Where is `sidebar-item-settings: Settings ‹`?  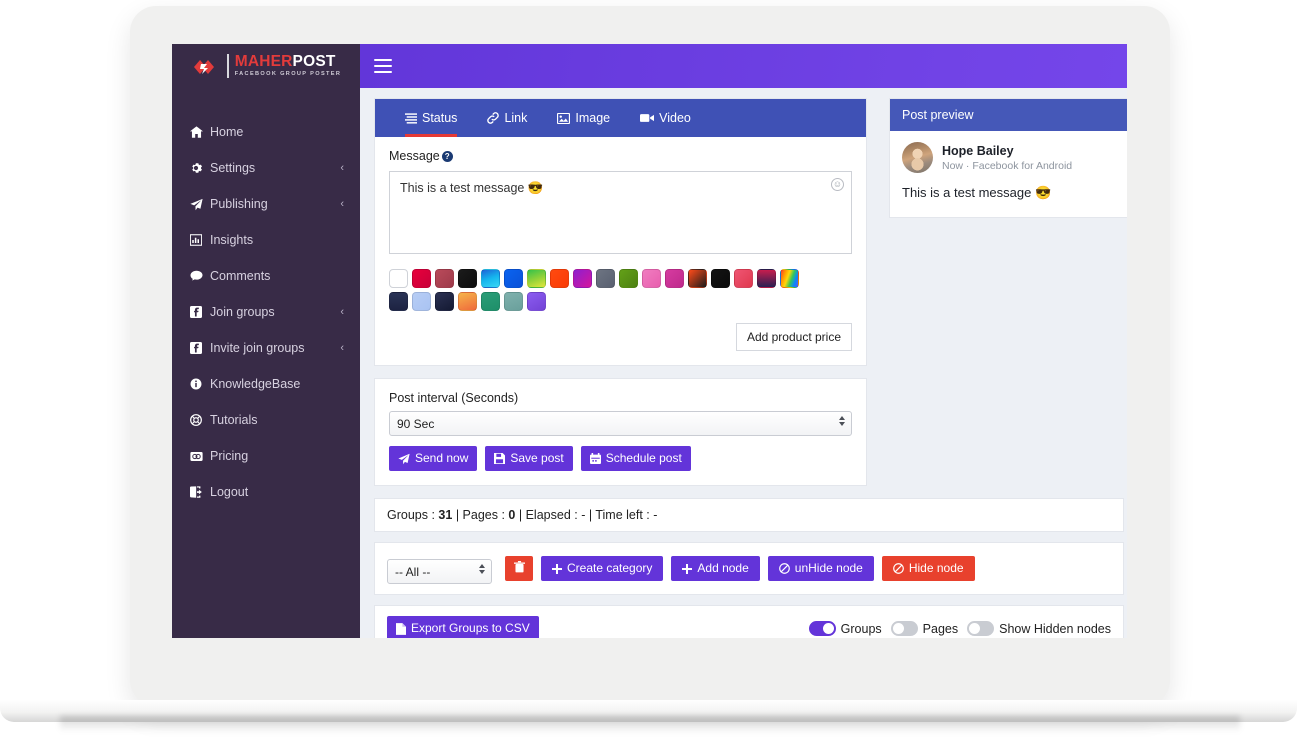 sidebar-item-settings: Settings ‹ is located at coordinates (266, 168).